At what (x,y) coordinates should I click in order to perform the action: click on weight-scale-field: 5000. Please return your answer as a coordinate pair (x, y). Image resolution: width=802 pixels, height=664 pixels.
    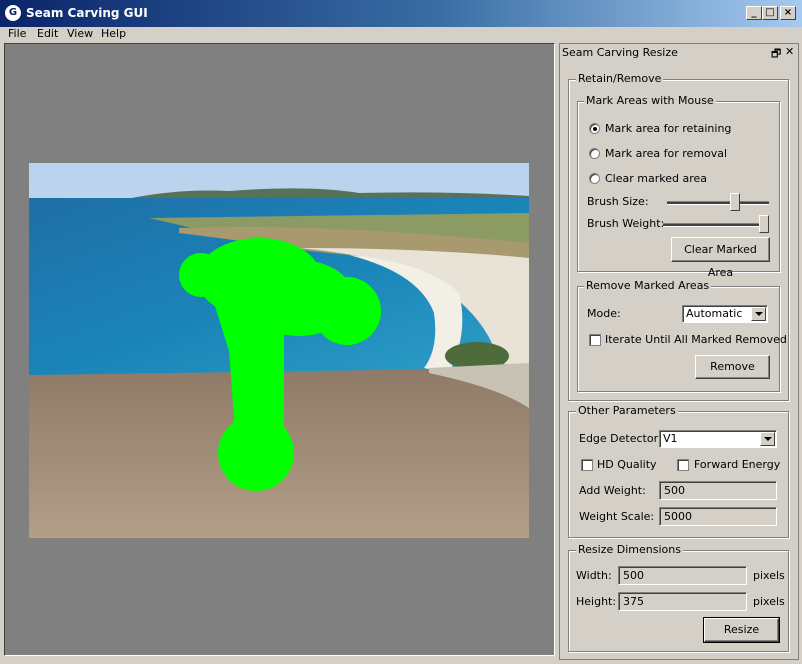
    Looking at the image, I should click on (718, 516).